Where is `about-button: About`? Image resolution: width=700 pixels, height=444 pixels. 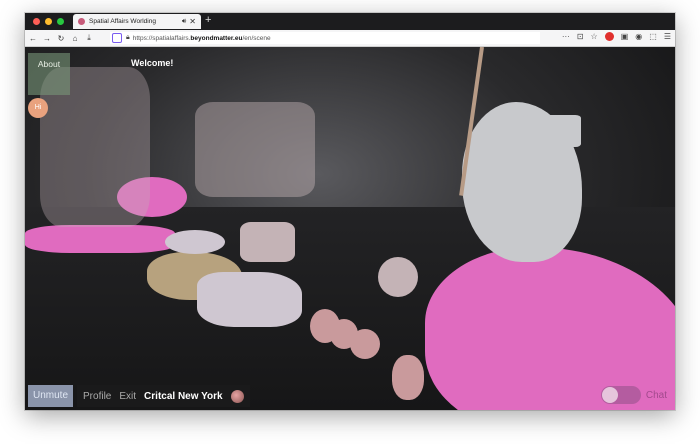 about-button: About is located at coordinates (49, 74).